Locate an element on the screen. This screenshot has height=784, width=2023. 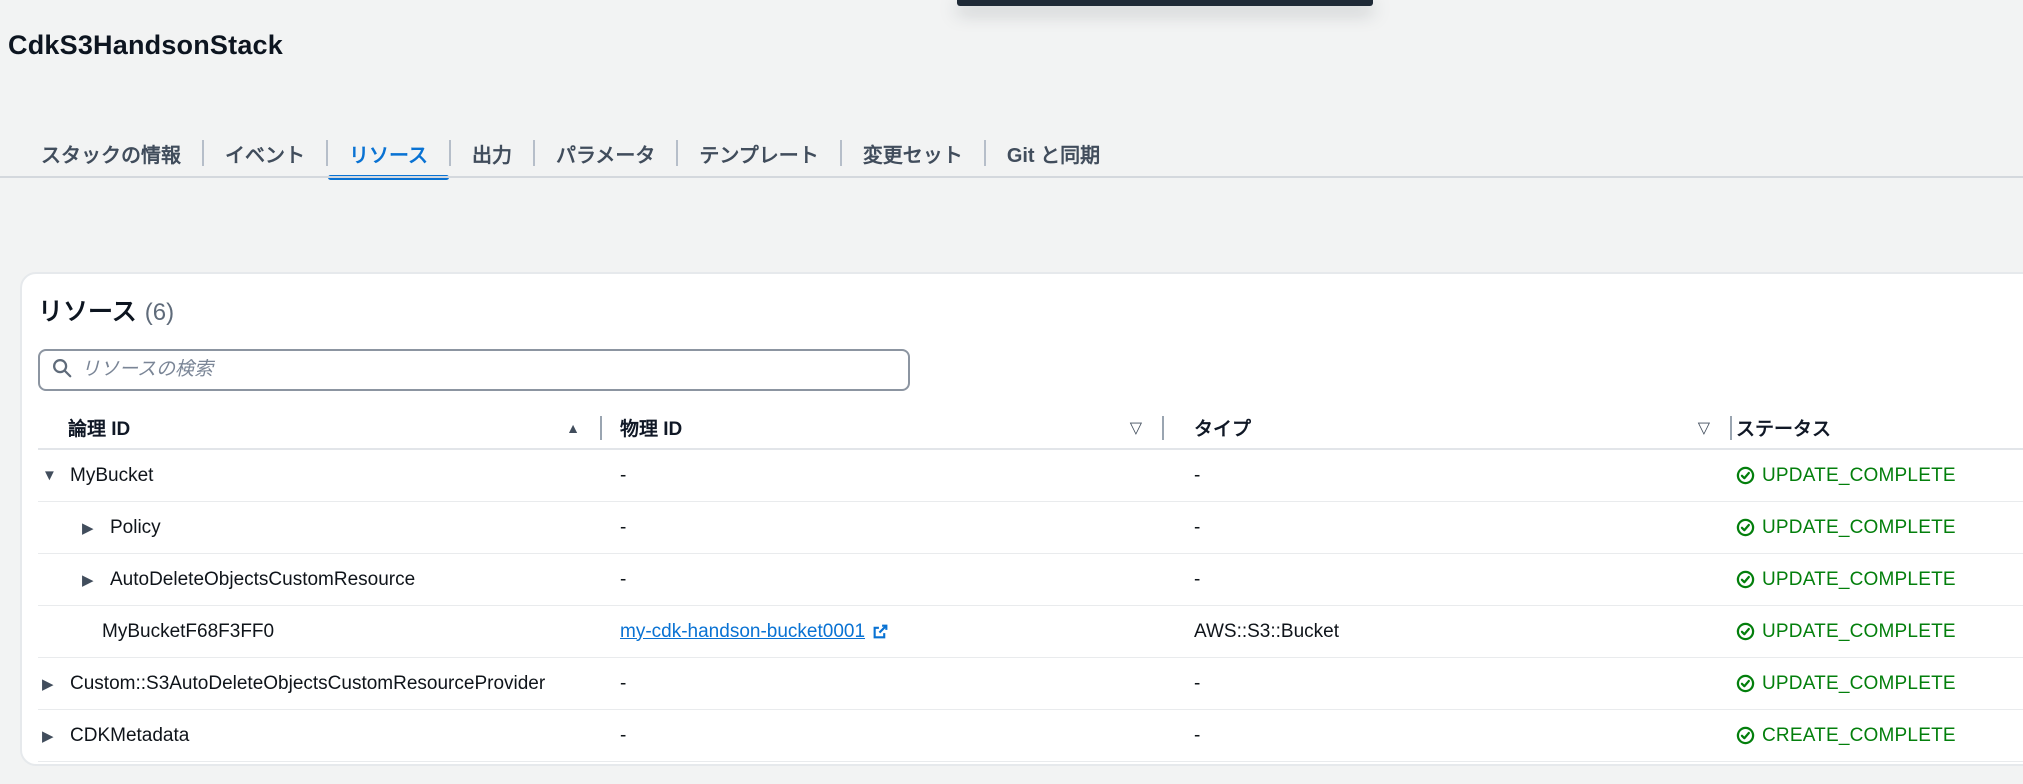
logical-id-text: MyBucketF68F3FF0 is located at coordinates (188, 631).